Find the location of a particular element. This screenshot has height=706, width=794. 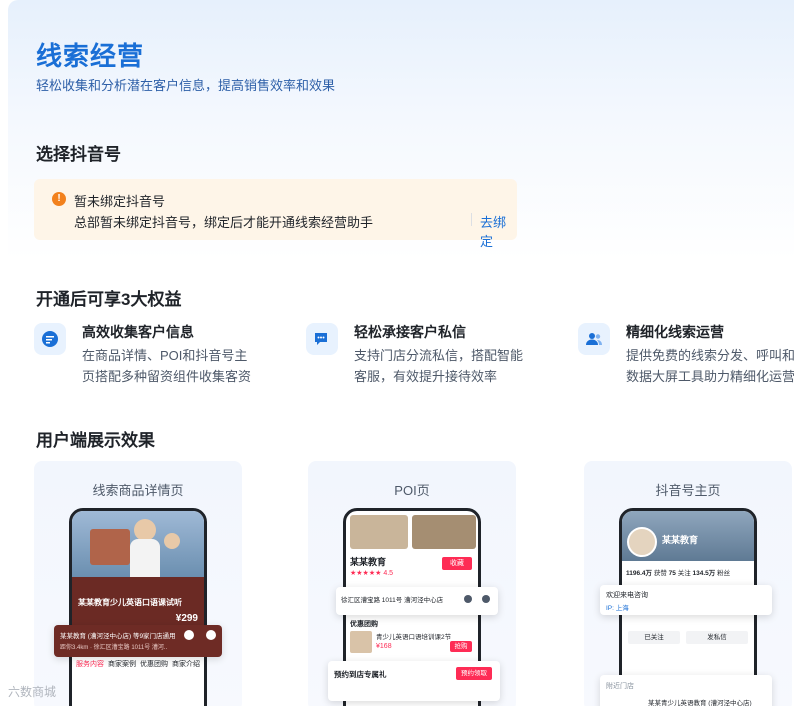

store-name: 某某教育 (漕河泾中心店) 等9家门店通用 is located at coordinates (118, 636).